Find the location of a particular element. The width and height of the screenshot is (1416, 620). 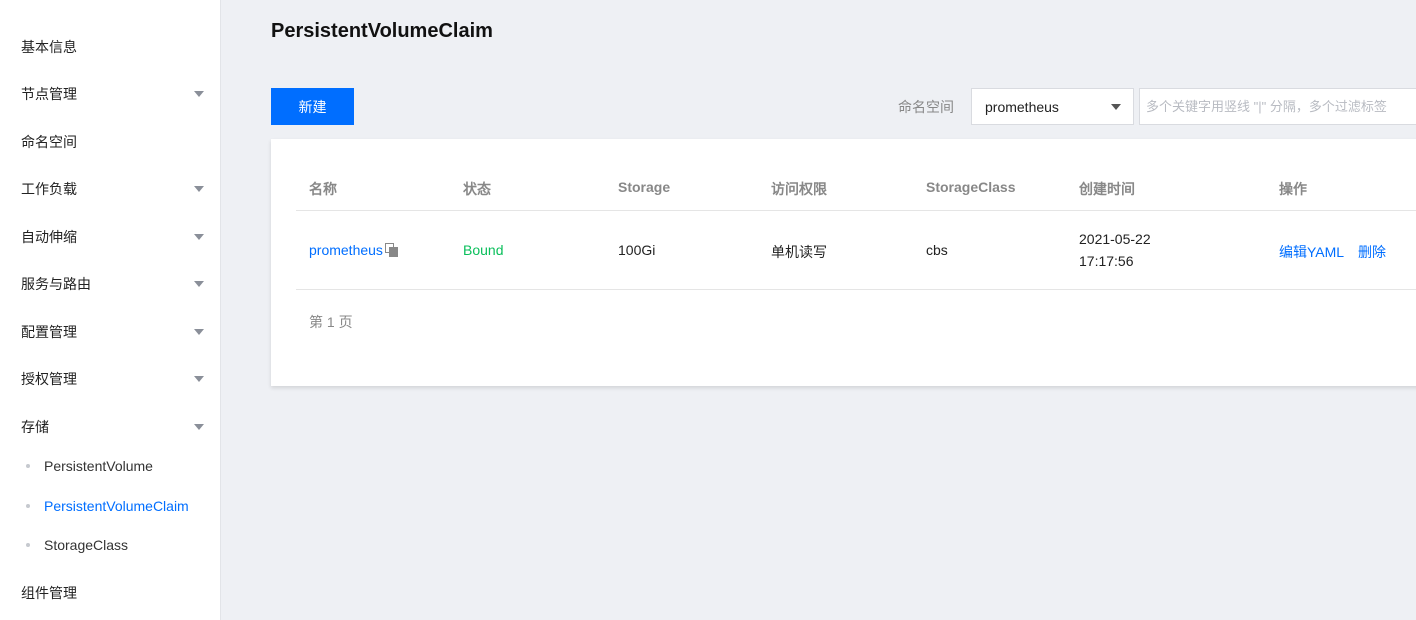

column-header-name: 名称 is located at coordinates (323, 189).